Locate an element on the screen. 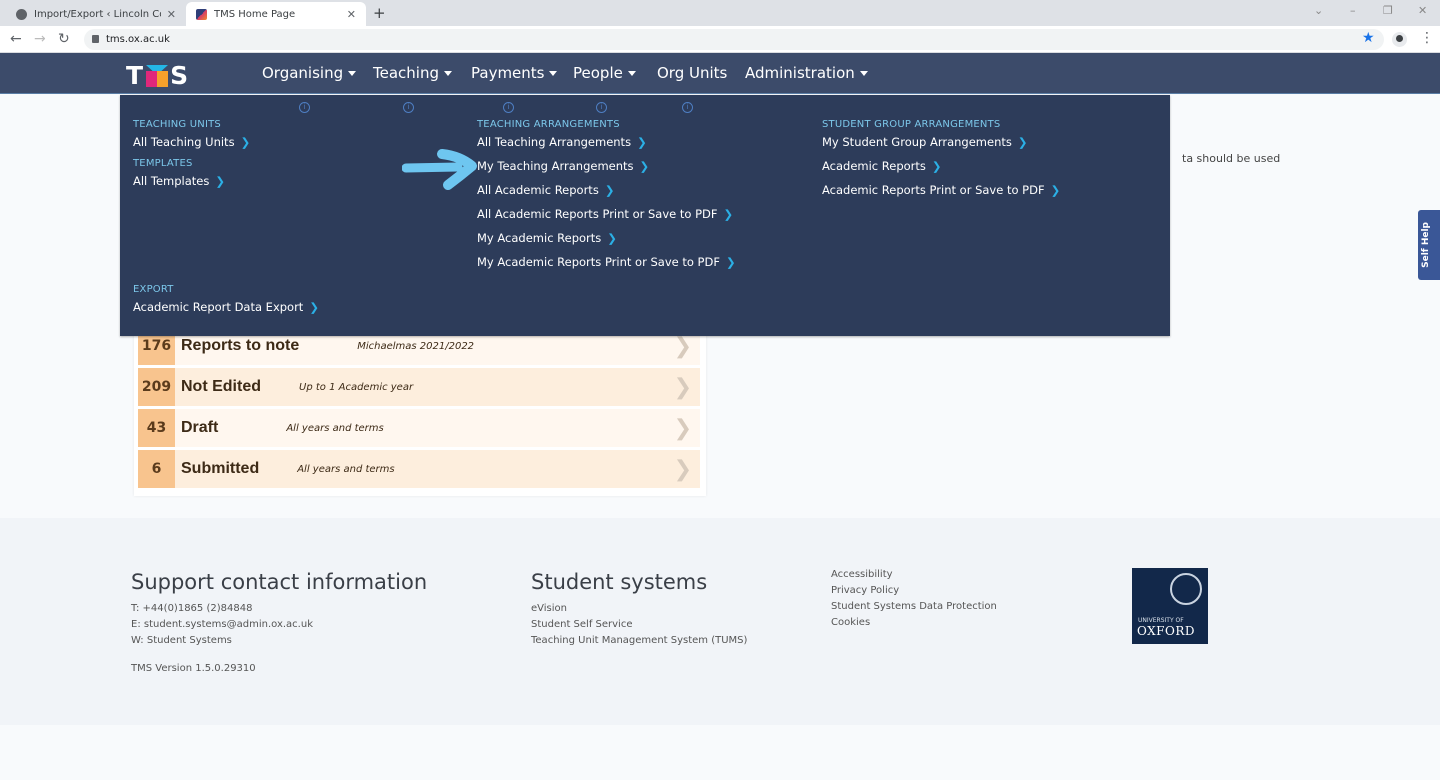 This screenshot has height=780, width=1440. link-label: All Teaching Arrangements is located at coordinates (554, 142).